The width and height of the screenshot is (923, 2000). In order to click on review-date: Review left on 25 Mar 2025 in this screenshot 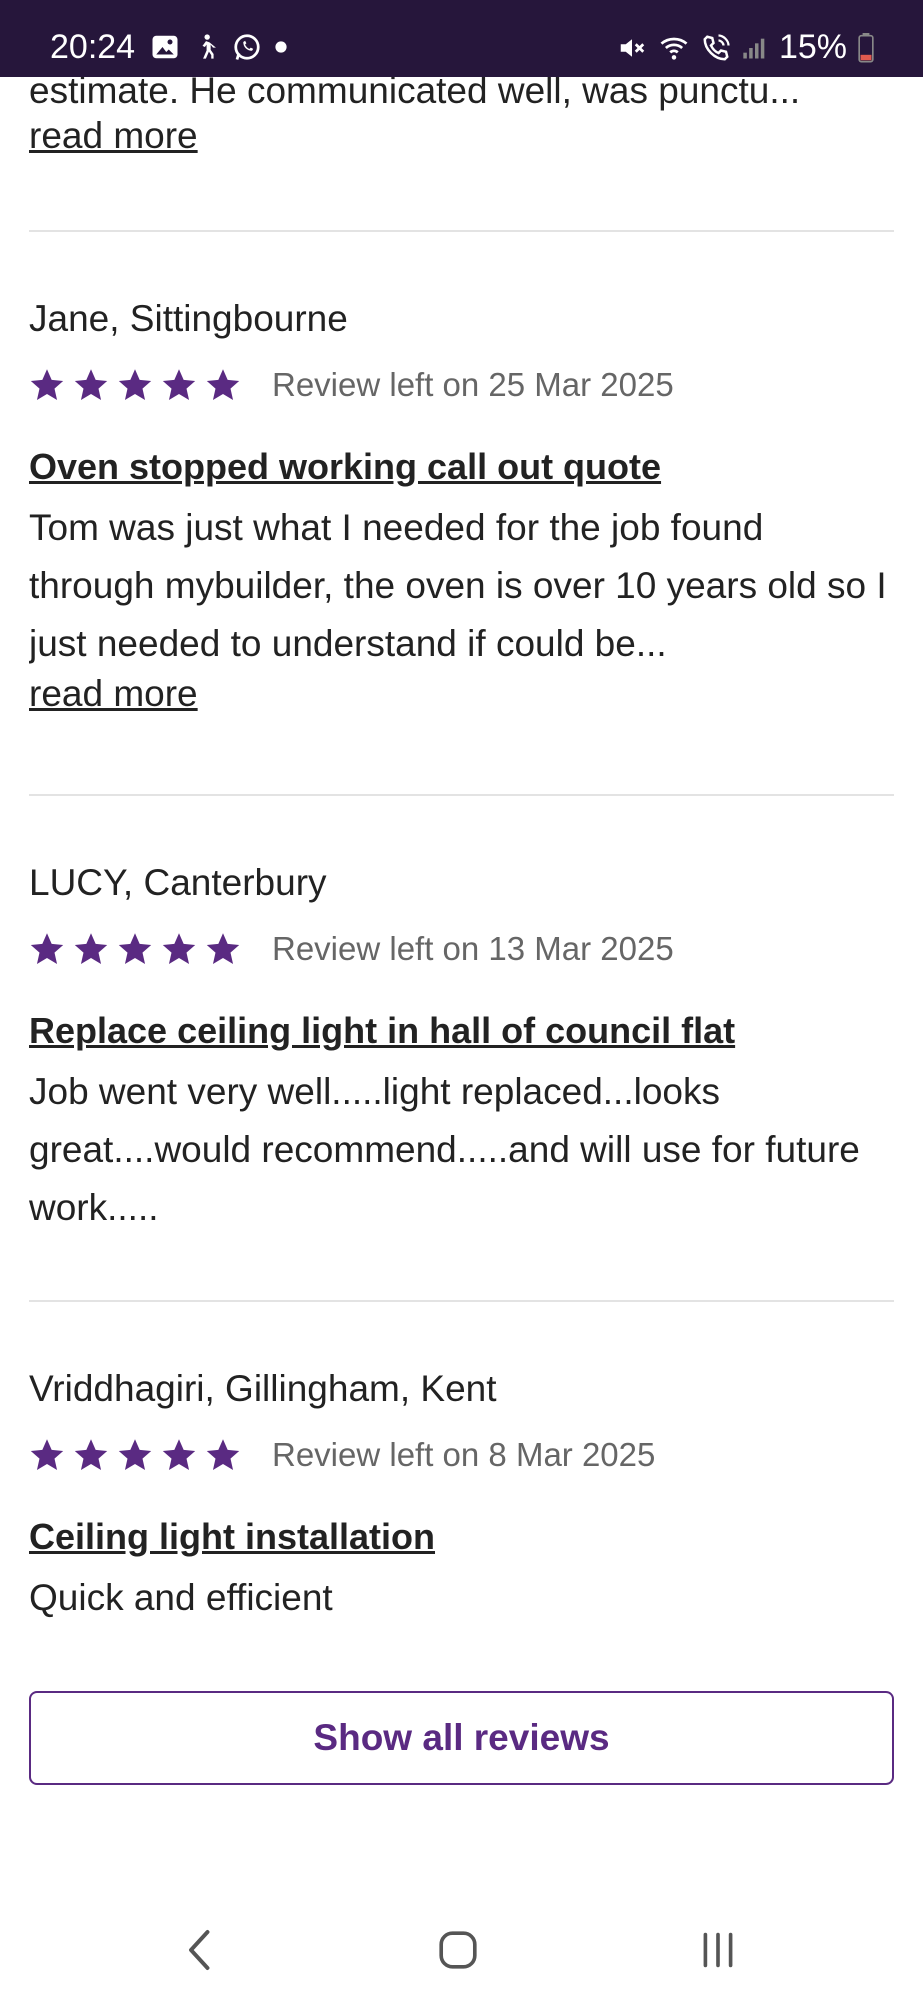, I will do `click(473, 384)`.